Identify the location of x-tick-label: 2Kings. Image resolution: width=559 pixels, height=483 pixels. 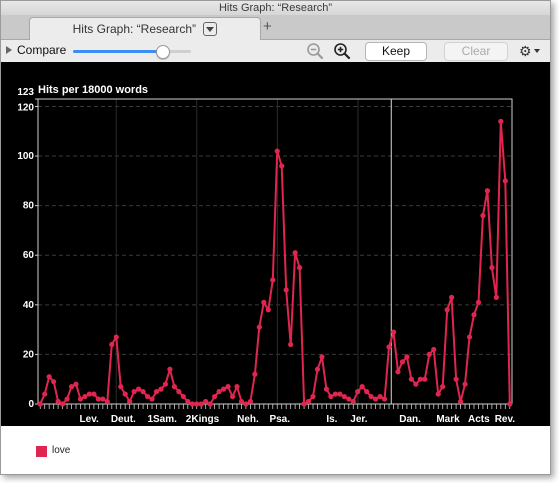
(203, 419).